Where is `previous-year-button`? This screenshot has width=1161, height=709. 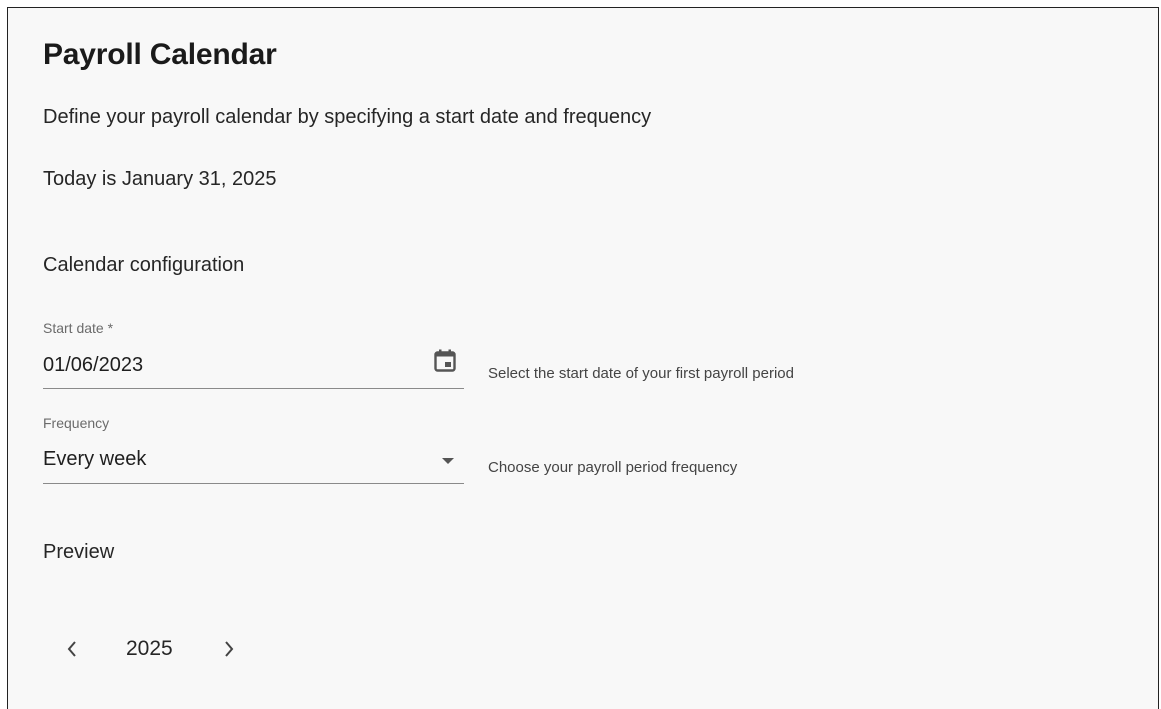 previous-year-button is located at coordinates (72, 649).